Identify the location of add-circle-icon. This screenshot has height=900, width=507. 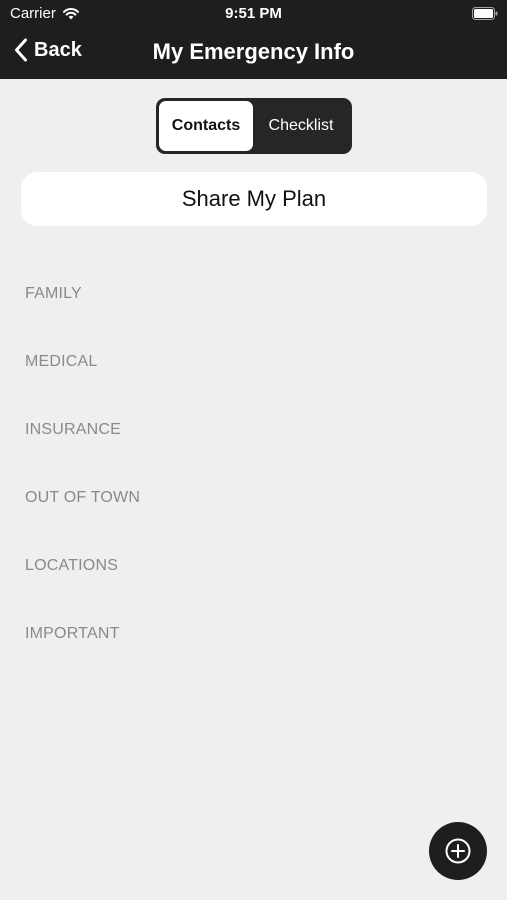
(458, 851).